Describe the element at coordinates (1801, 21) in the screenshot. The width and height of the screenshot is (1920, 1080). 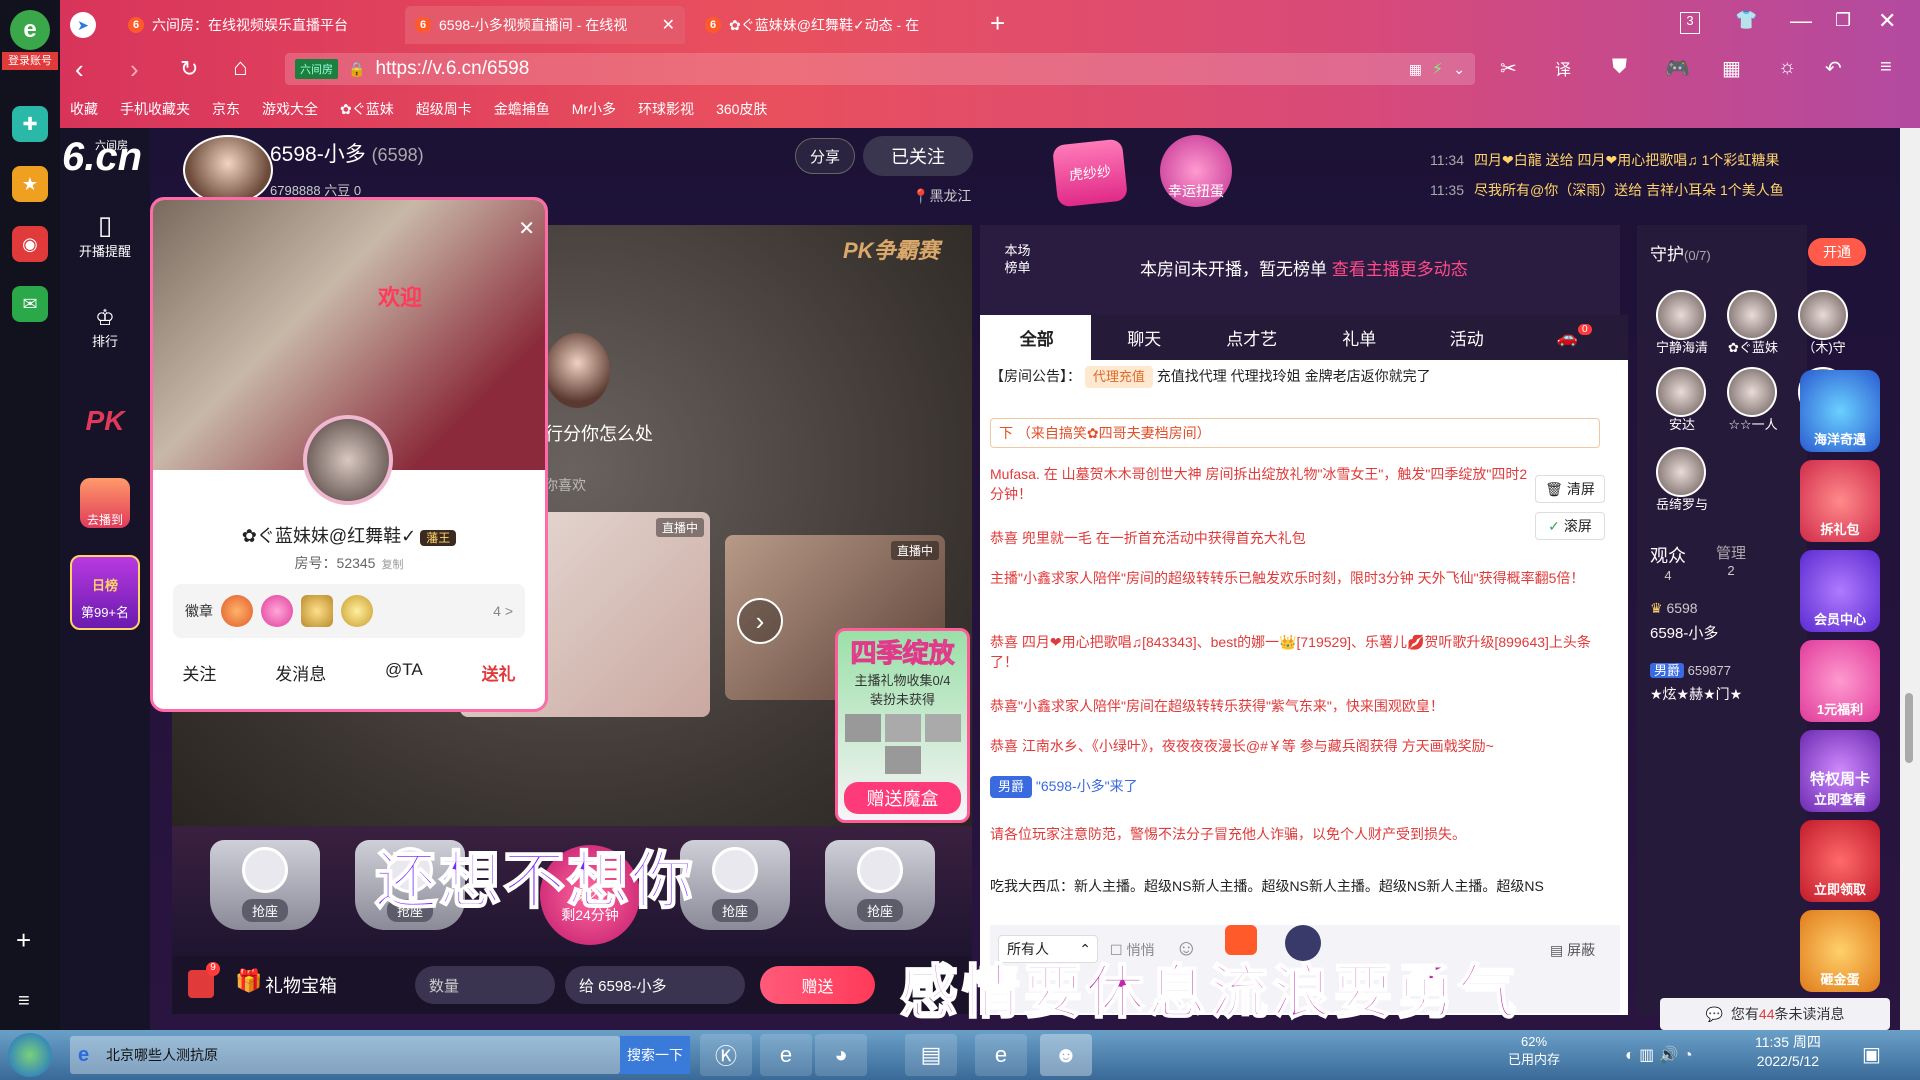
I see `minimize-icon: —` at that location.